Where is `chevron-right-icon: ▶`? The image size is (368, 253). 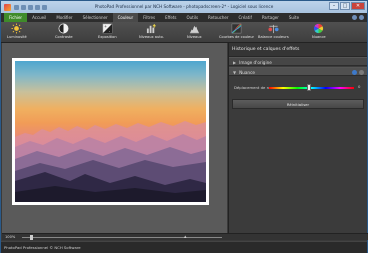
chevron-right-icon: ▶ is located at coordinates (235, 62).